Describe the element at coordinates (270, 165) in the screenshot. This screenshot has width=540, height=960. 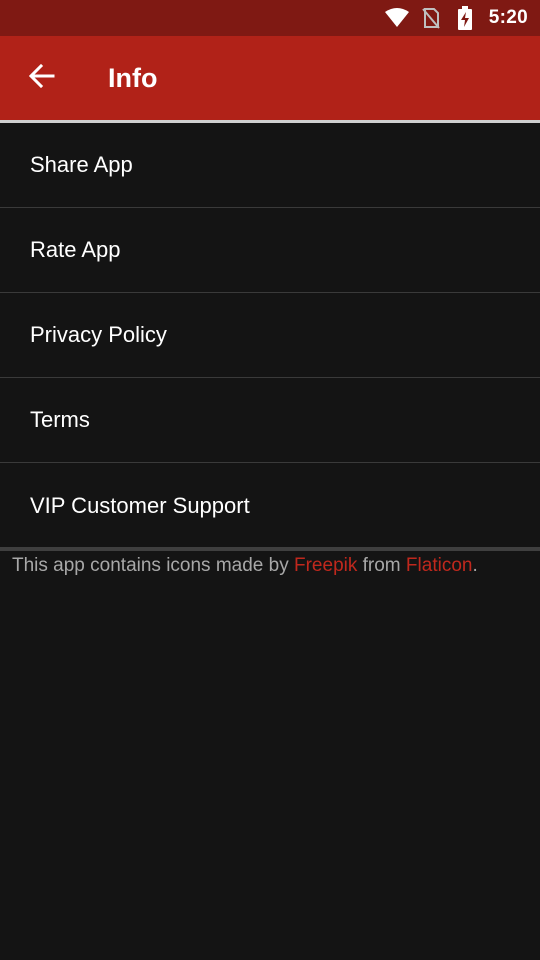
I see `menu-item-share-app: Share App` at that location.